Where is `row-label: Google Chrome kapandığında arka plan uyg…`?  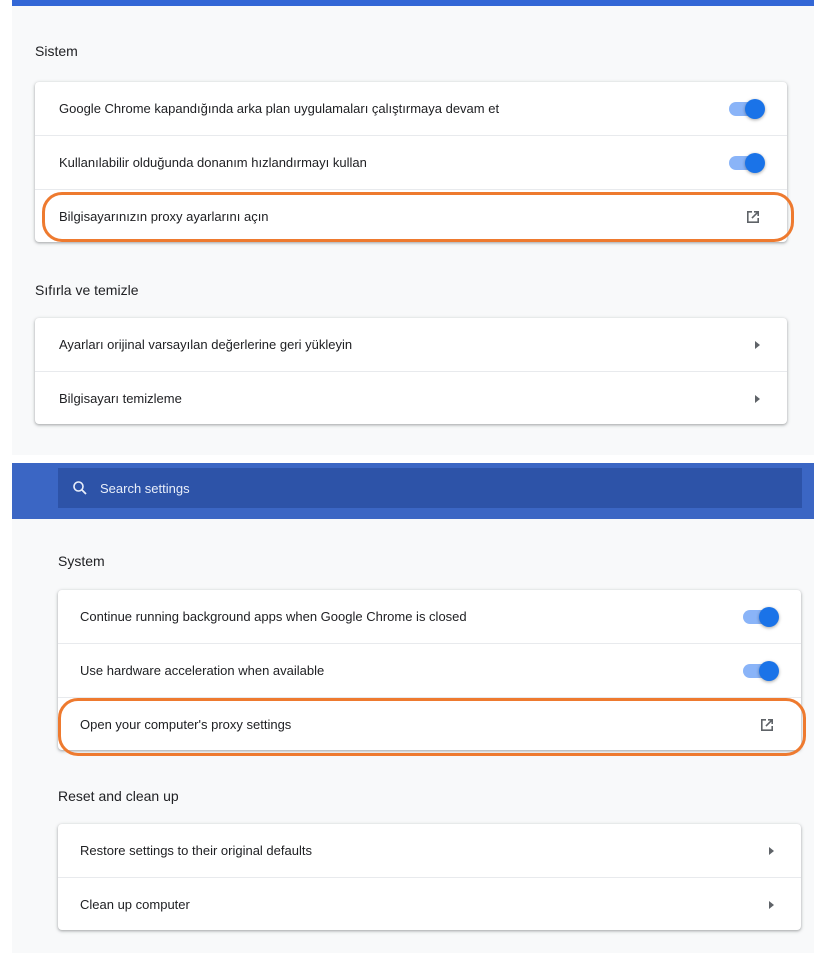 row-label: Google Chrome kapandığında arka plan uyg… is located at coordinates (279, 108).